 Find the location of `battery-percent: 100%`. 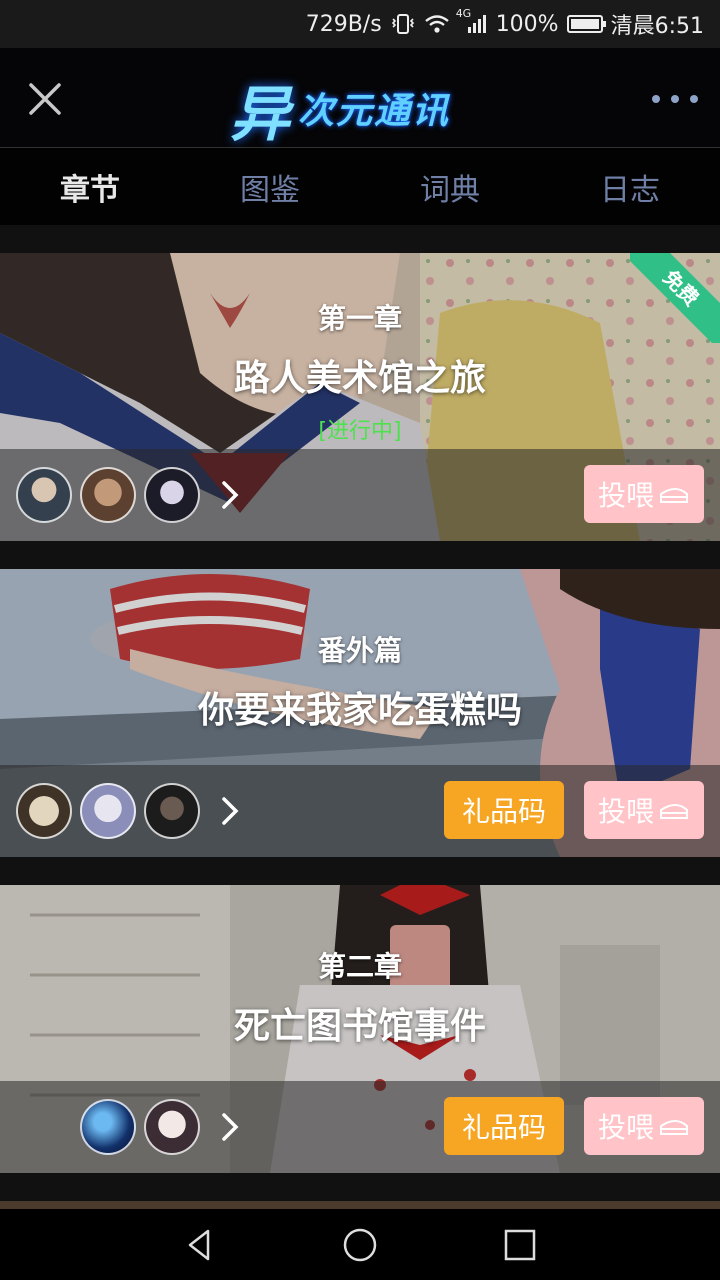

battery-percent: 100% is located at coordinates (527, 24).